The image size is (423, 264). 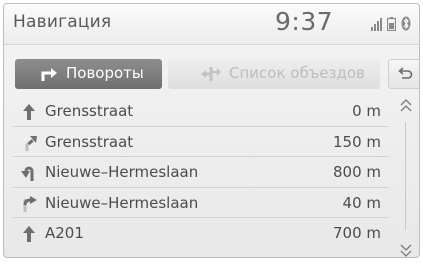 I want to click on screen-title: Навигация, so click(x=62, y=22).